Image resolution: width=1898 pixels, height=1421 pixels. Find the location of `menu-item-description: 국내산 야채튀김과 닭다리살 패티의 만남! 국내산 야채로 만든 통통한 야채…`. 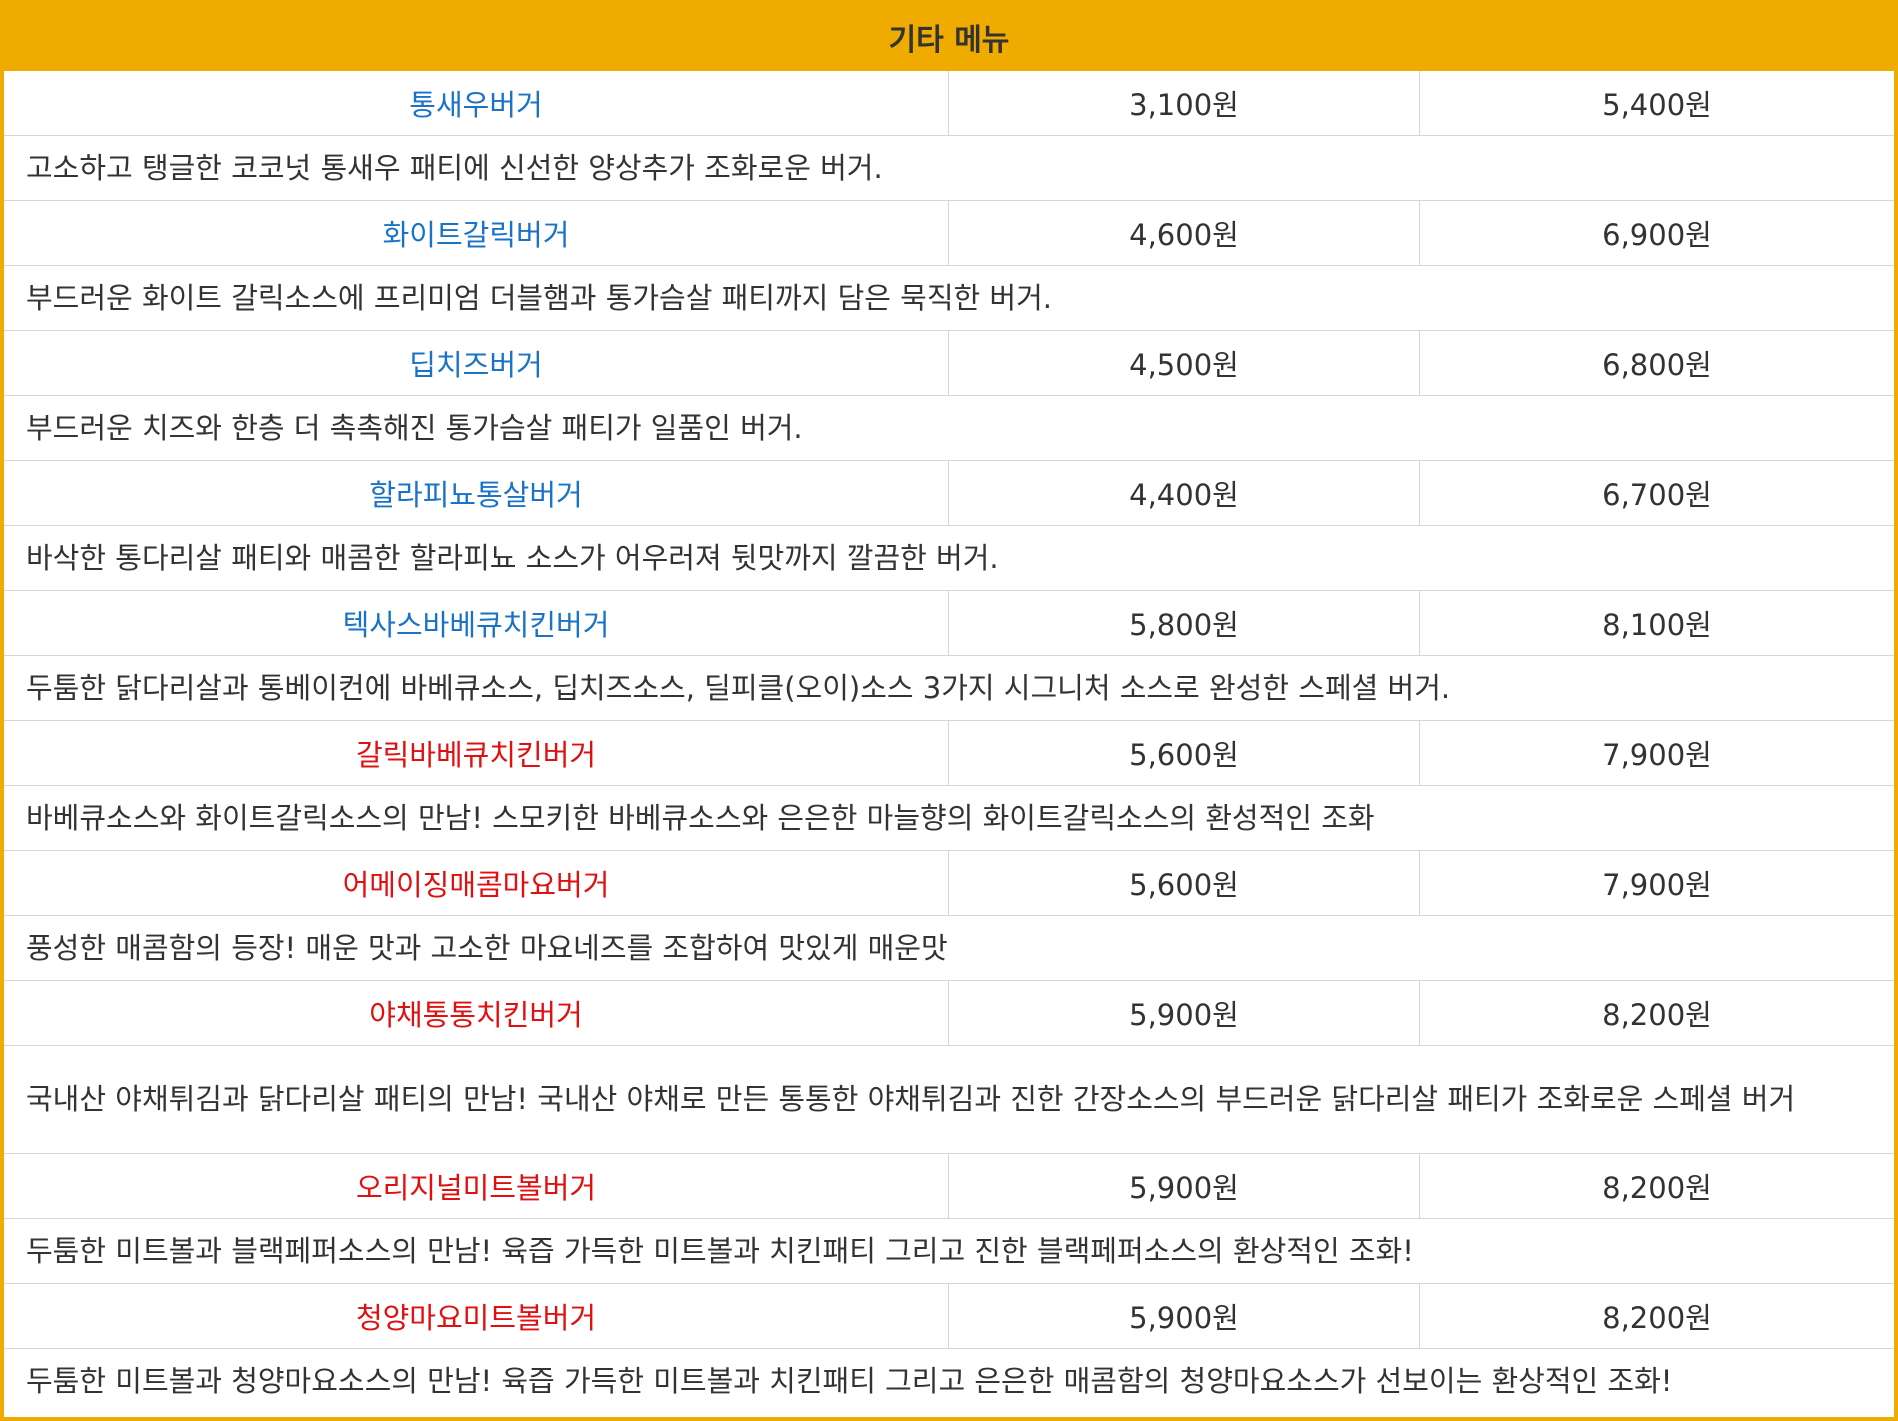

menu-item-description: 국내산 야채튀김과 닭다리살 패티의 만남! 국내산 야채로 만든 통통한 야채… is located at coordinates (949, 1100).